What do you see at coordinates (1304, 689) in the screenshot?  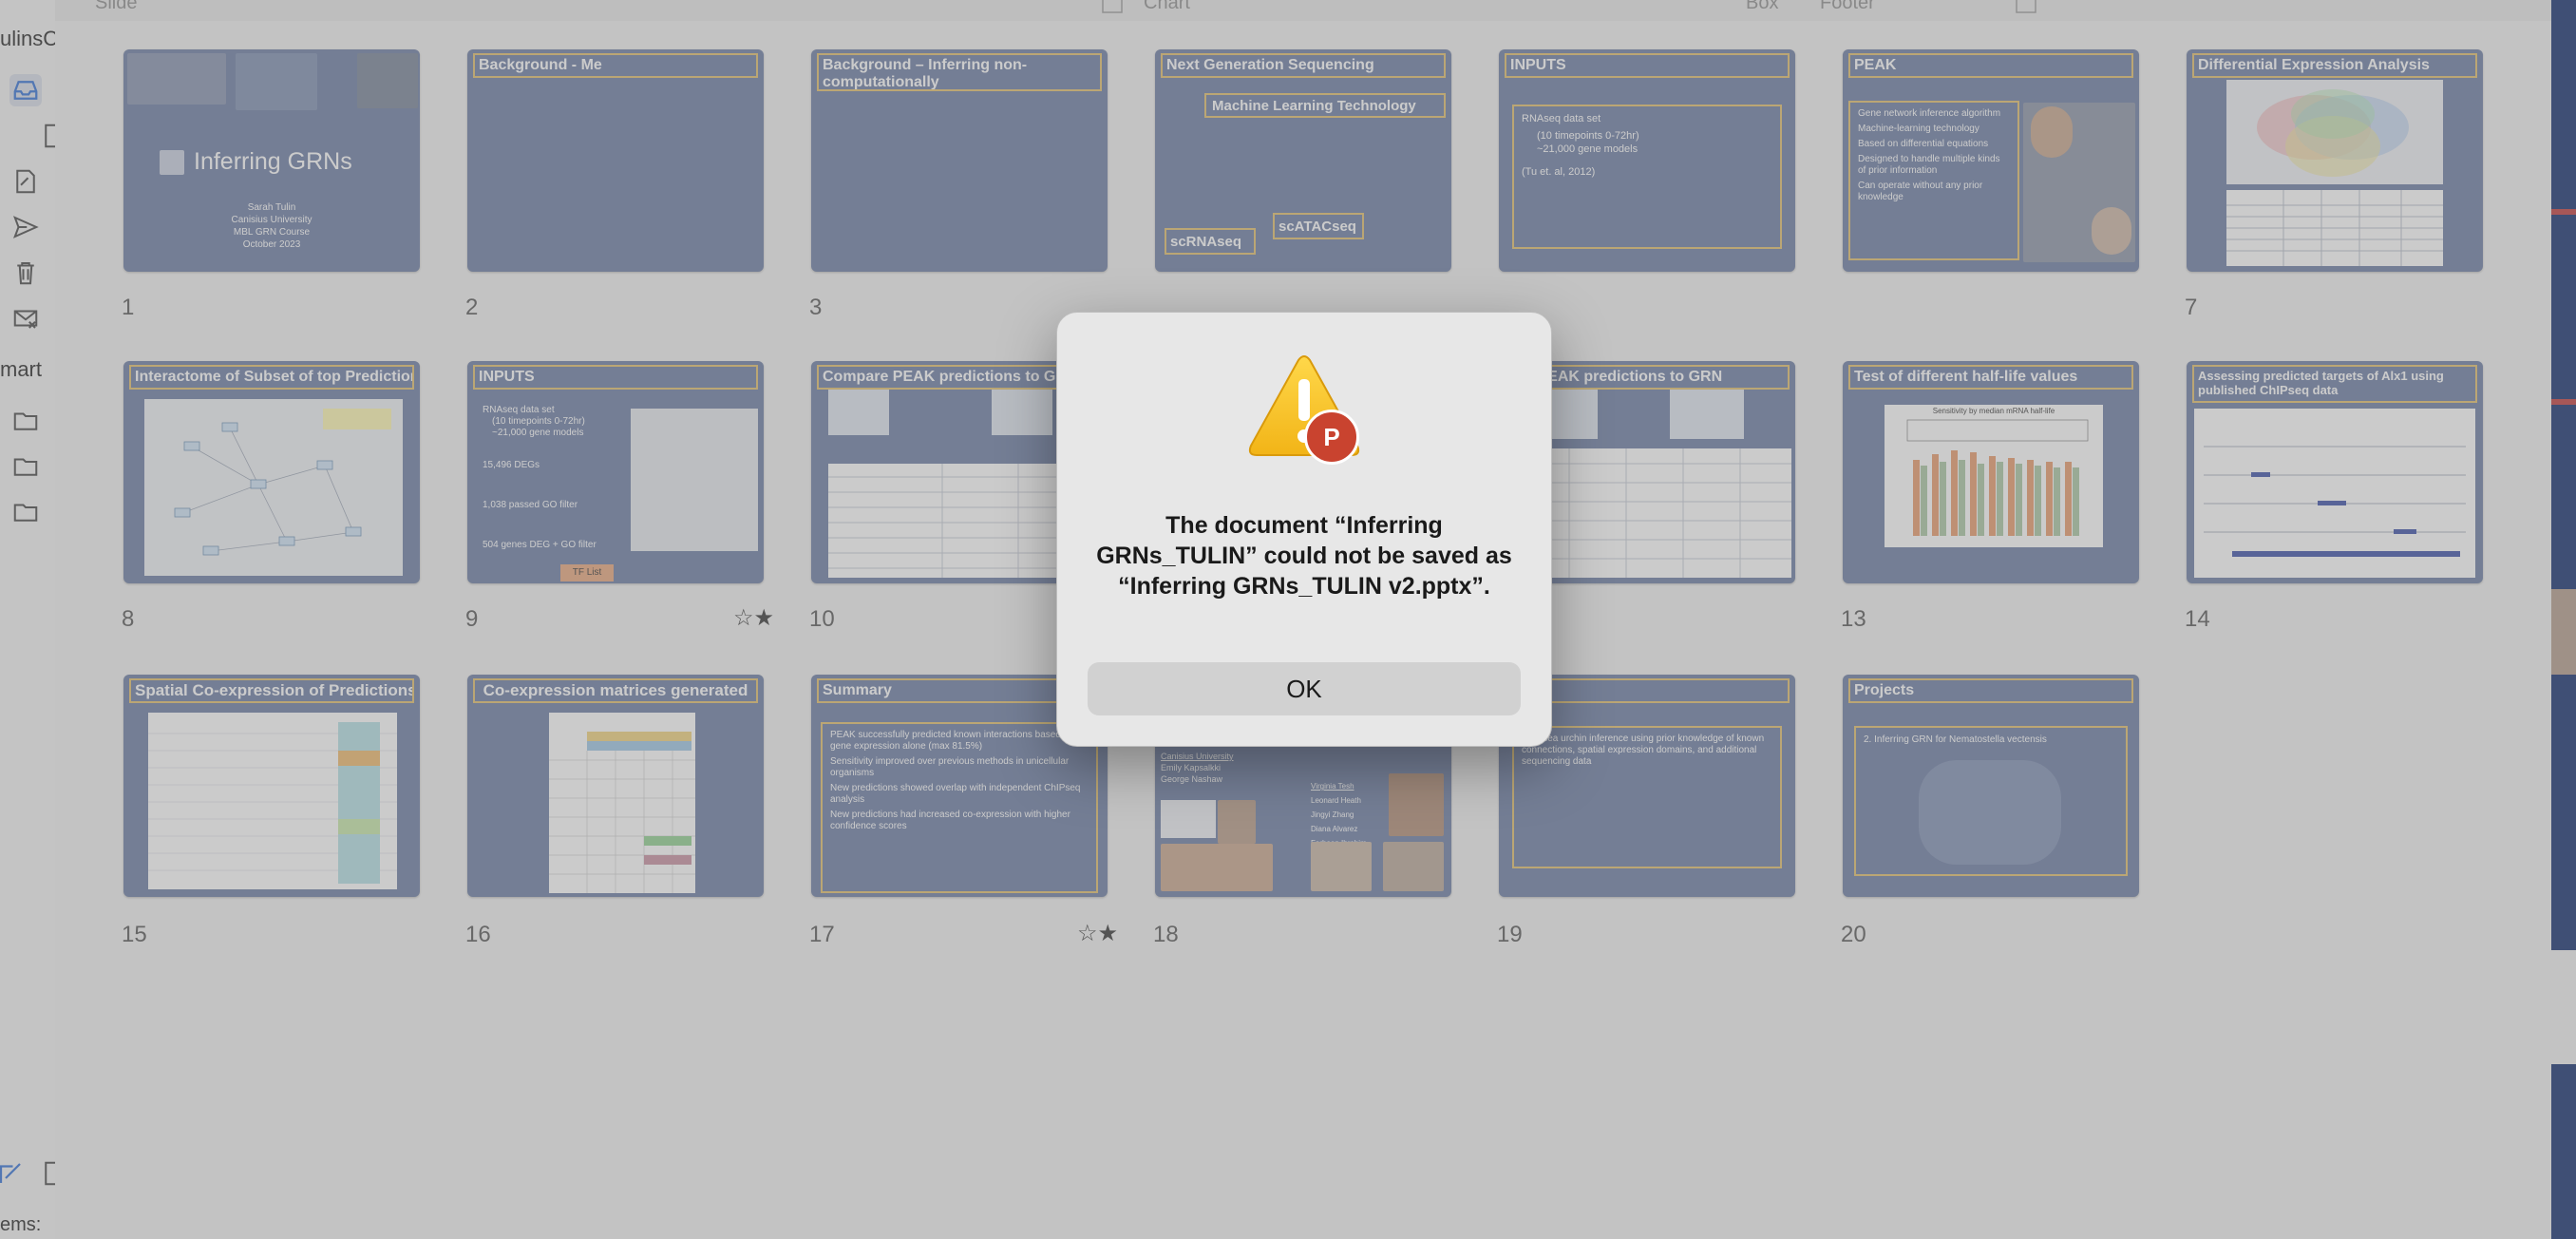 I see `ok-button: OK` at bounding box center [1304, 689].